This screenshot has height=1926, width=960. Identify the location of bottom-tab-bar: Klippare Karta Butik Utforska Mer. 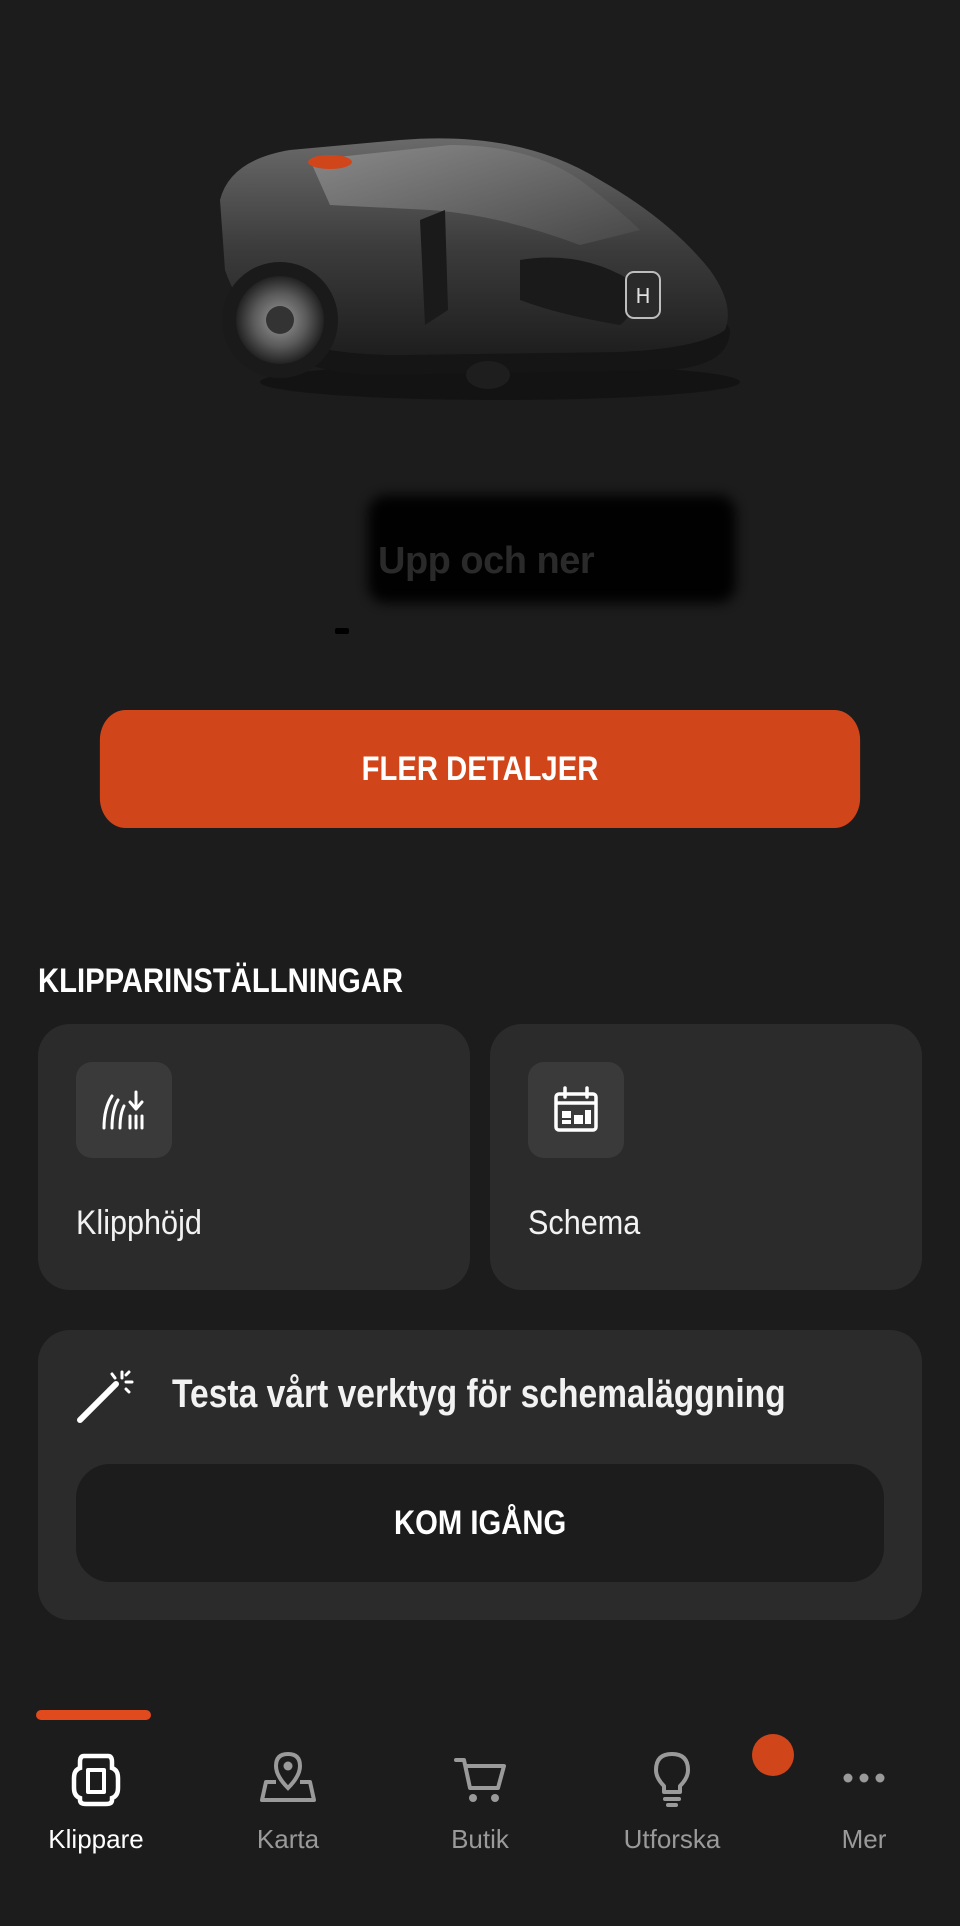
(480, 1813).